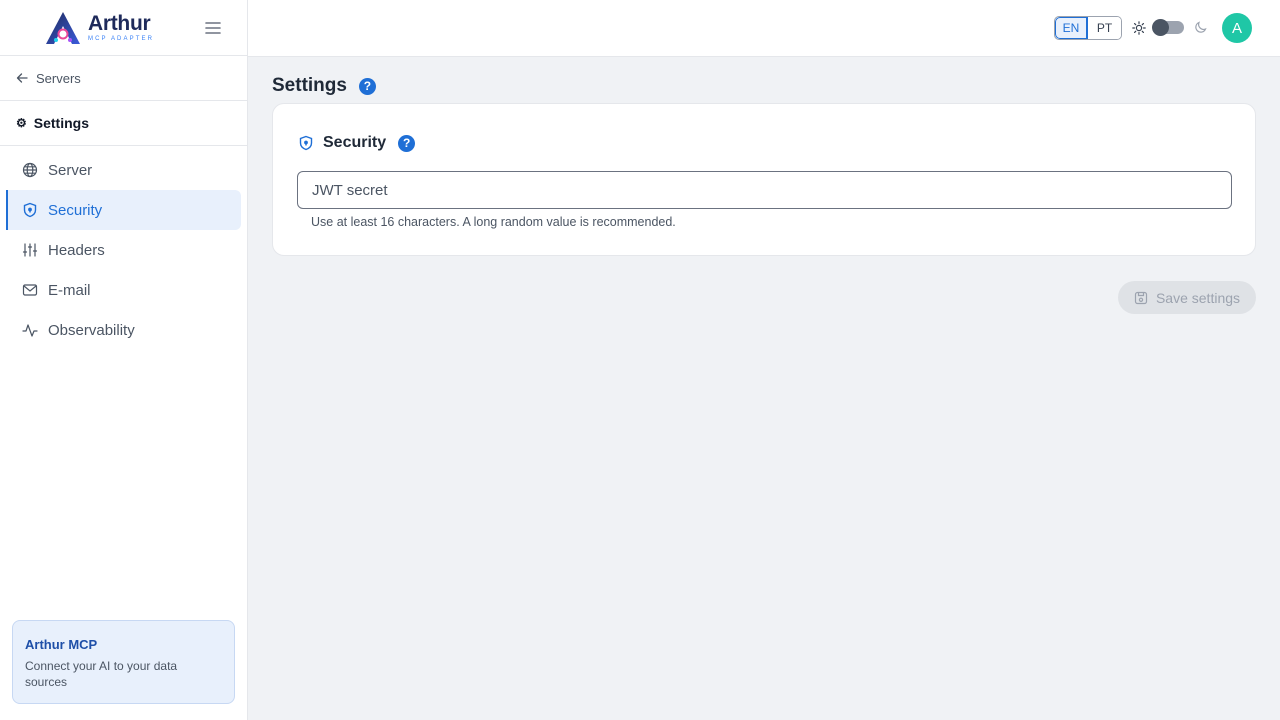 The image size is (1280, 720). Describe the element at coordinates (22, 78) in the screenshot. I see `arrow-left-icon` at that location.